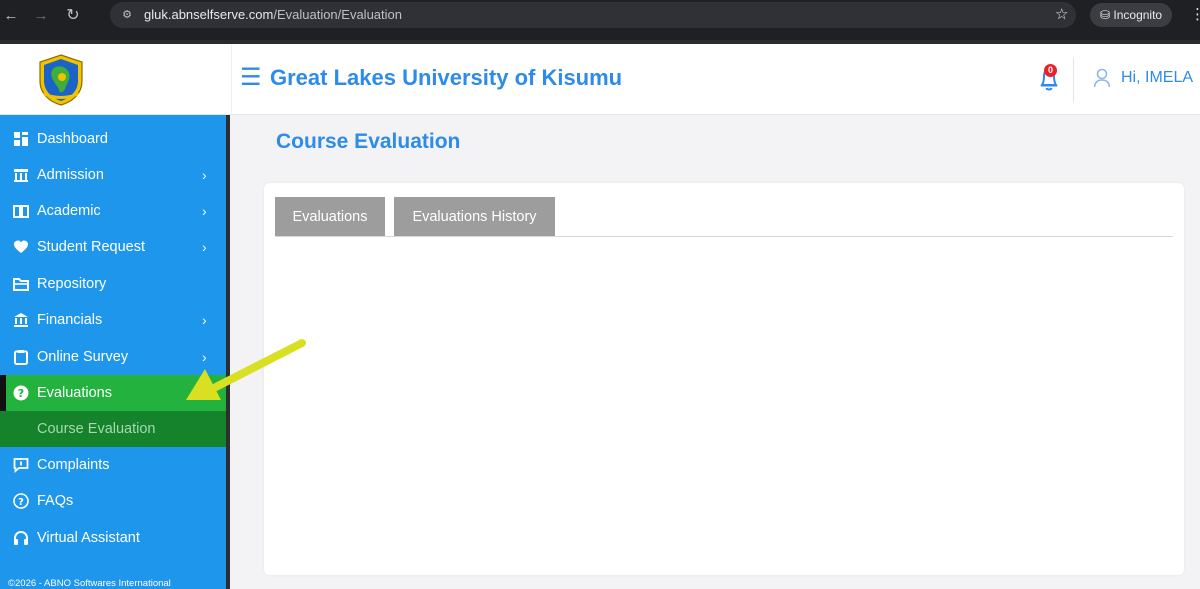 This screenshot has width=1200, height=589. What do you see at coordinates (41, 16) in the screenshot?
I see `forward-arrow-icon: →` at bounding box center [41, 16].